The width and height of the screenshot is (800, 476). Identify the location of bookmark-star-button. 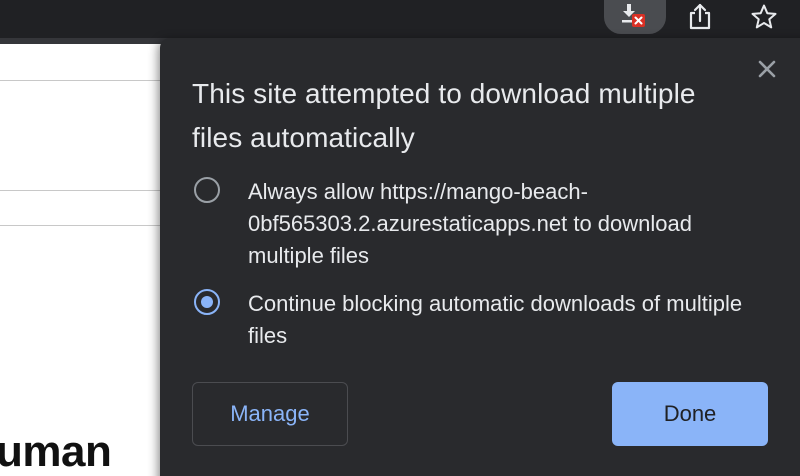
(764, 17).